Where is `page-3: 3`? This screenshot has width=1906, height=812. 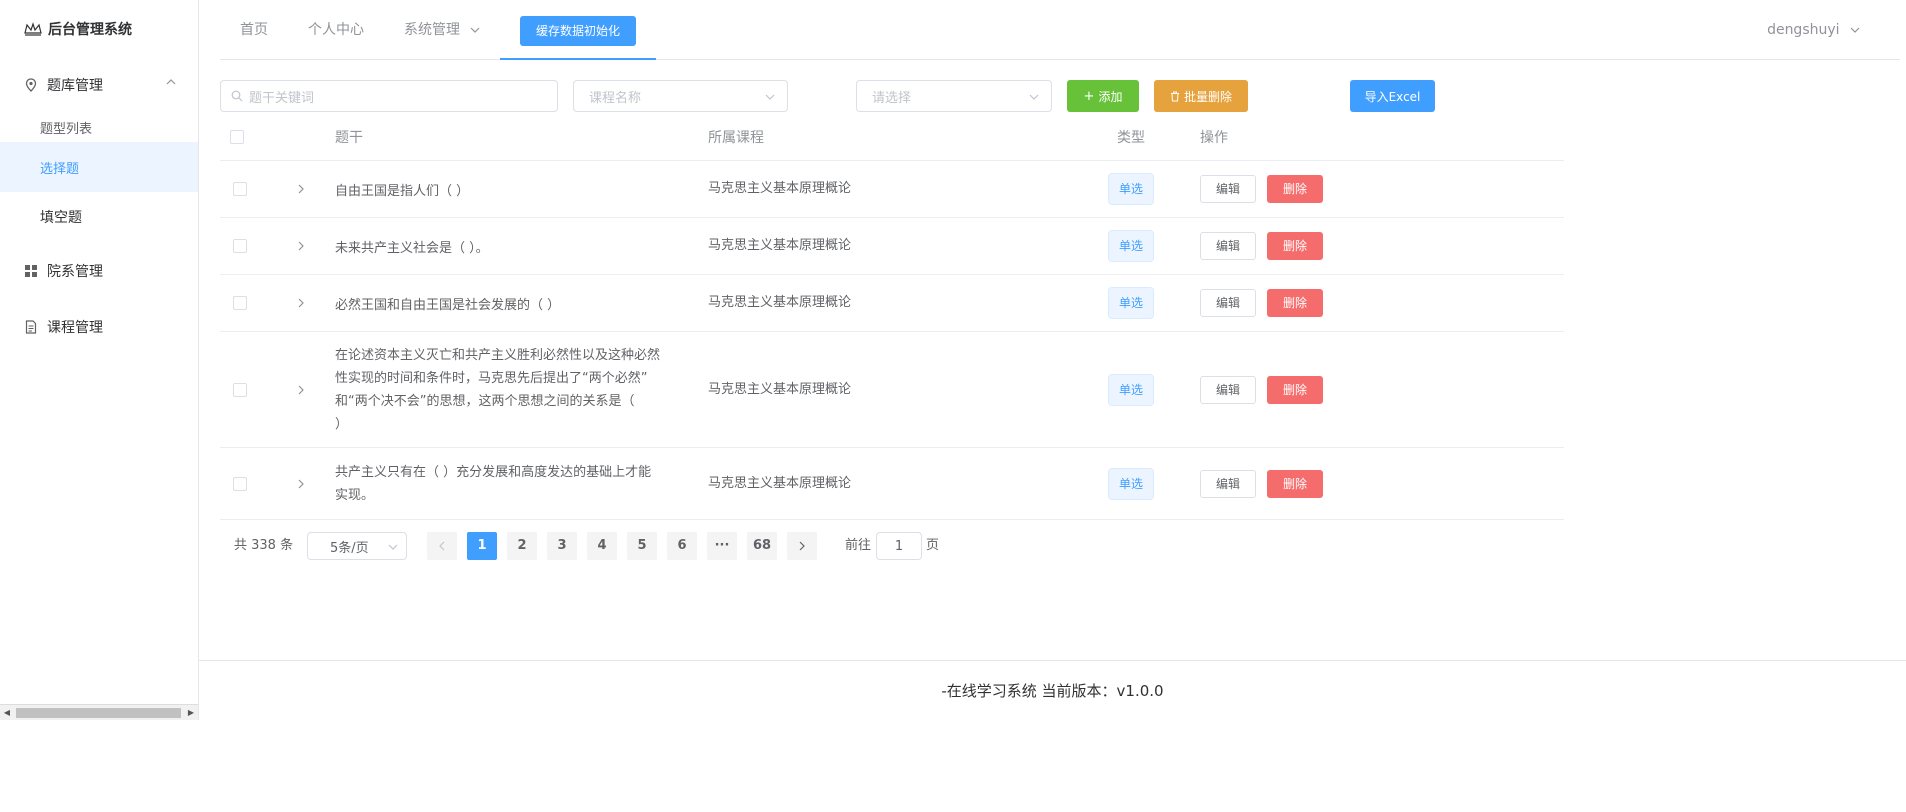
page-3: 3 is located at coordinates (562, 546).